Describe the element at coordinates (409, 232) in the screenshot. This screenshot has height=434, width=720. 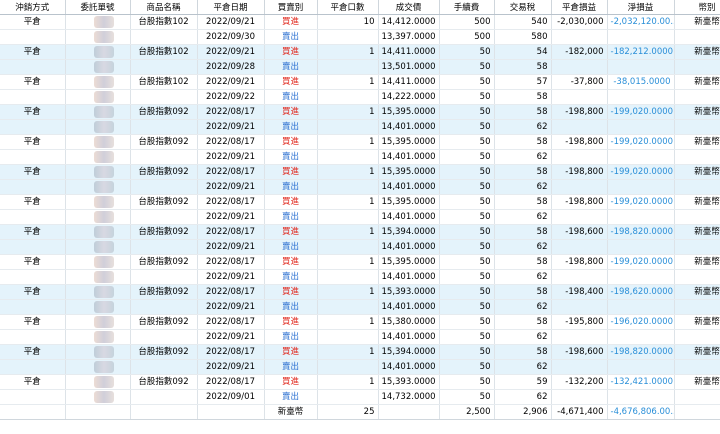
I see `cell-price: 15,394.0000` at that location.